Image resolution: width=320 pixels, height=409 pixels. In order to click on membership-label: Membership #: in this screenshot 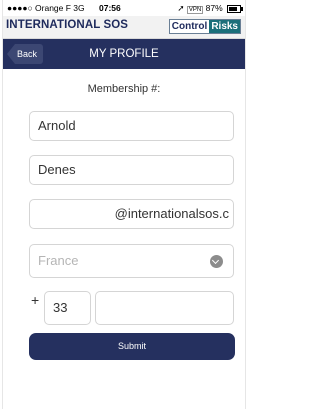, I will do `click(124, 89)`.